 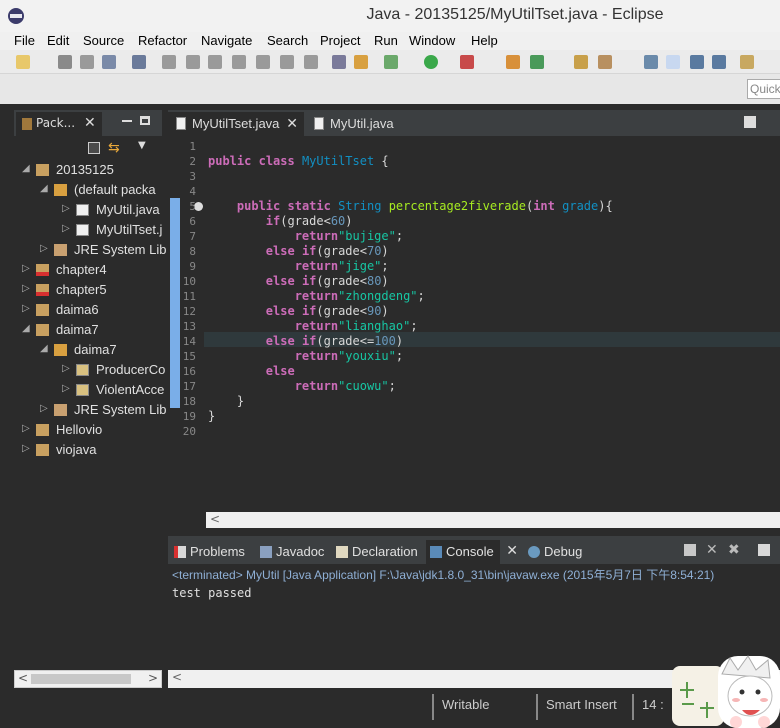 I want to click on mark-occurrences-icon, so click(x=673, y=62).